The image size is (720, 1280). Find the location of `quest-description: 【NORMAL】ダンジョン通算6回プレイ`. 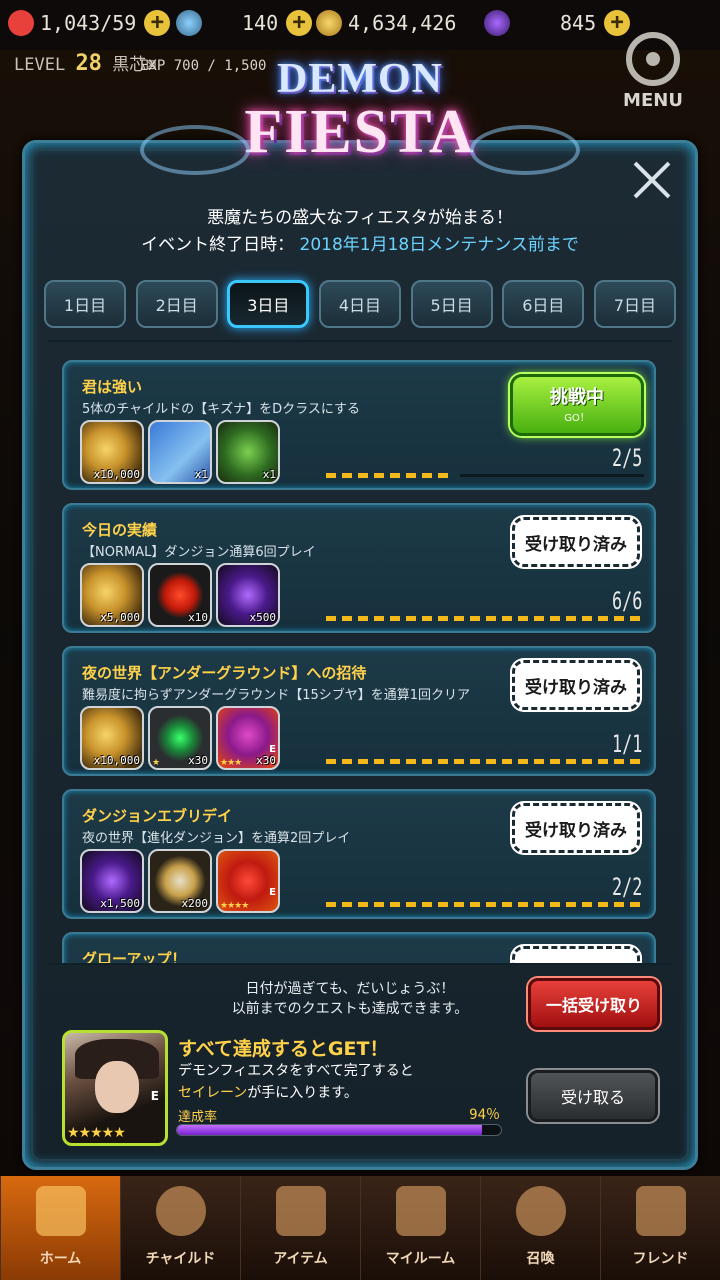

quest-description: 【NORMAL】ダンジョン通算6回プレイ is located at coordinates (199, 552).